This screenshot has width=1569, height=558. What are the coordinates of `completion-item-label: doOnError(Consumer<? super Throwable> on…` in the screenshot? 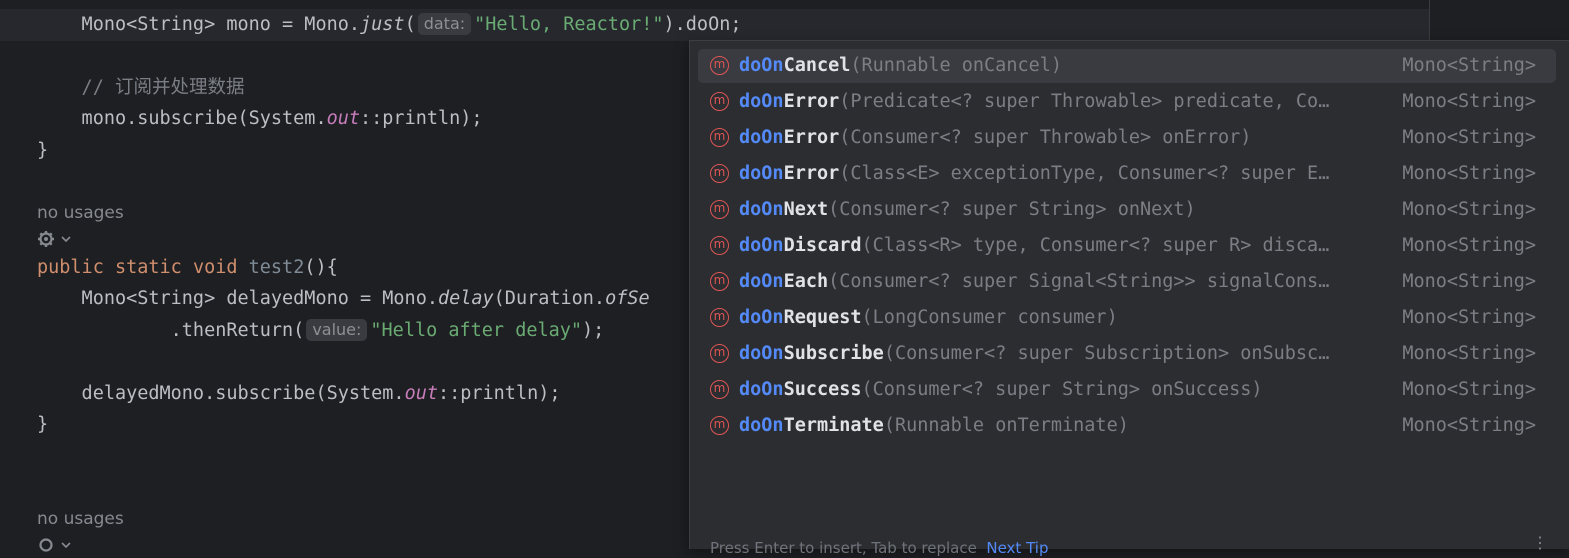 It's located at (995, 138).